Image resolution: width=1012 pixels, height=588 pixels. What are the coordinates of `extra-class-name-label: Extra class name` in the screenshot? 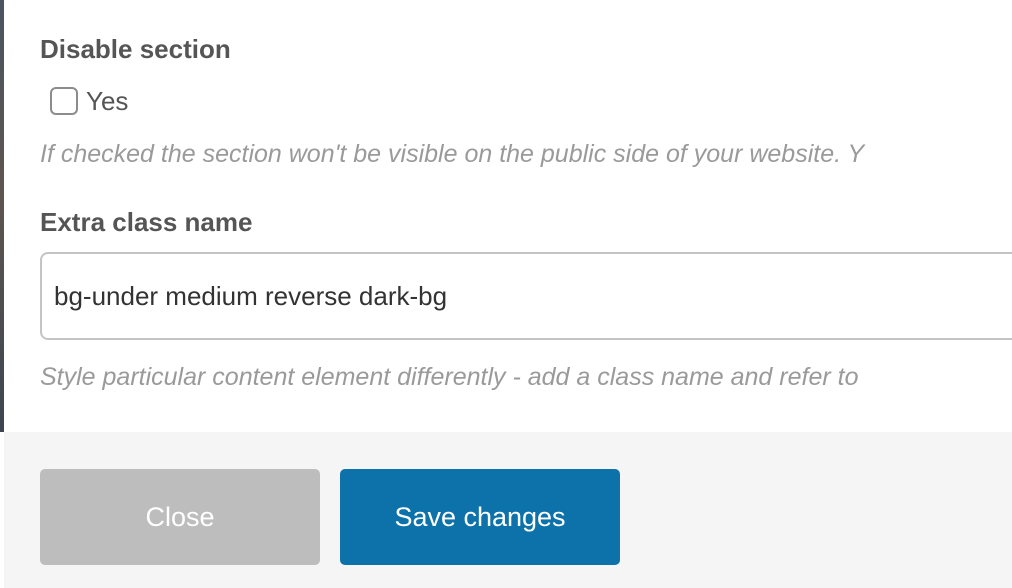 It's located at (146, 222).